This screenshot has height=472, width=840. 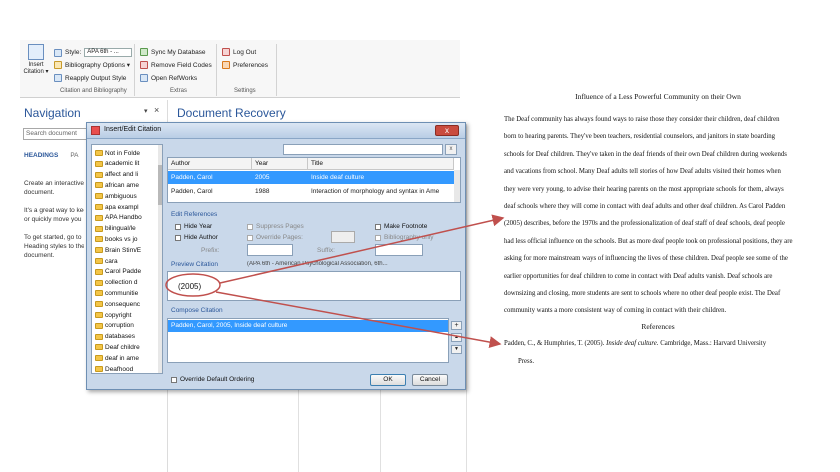 What do you see at coordinates (160, 259) in the screenshot?
I see `folder-scrollbar` at bounding box center [160, 259].